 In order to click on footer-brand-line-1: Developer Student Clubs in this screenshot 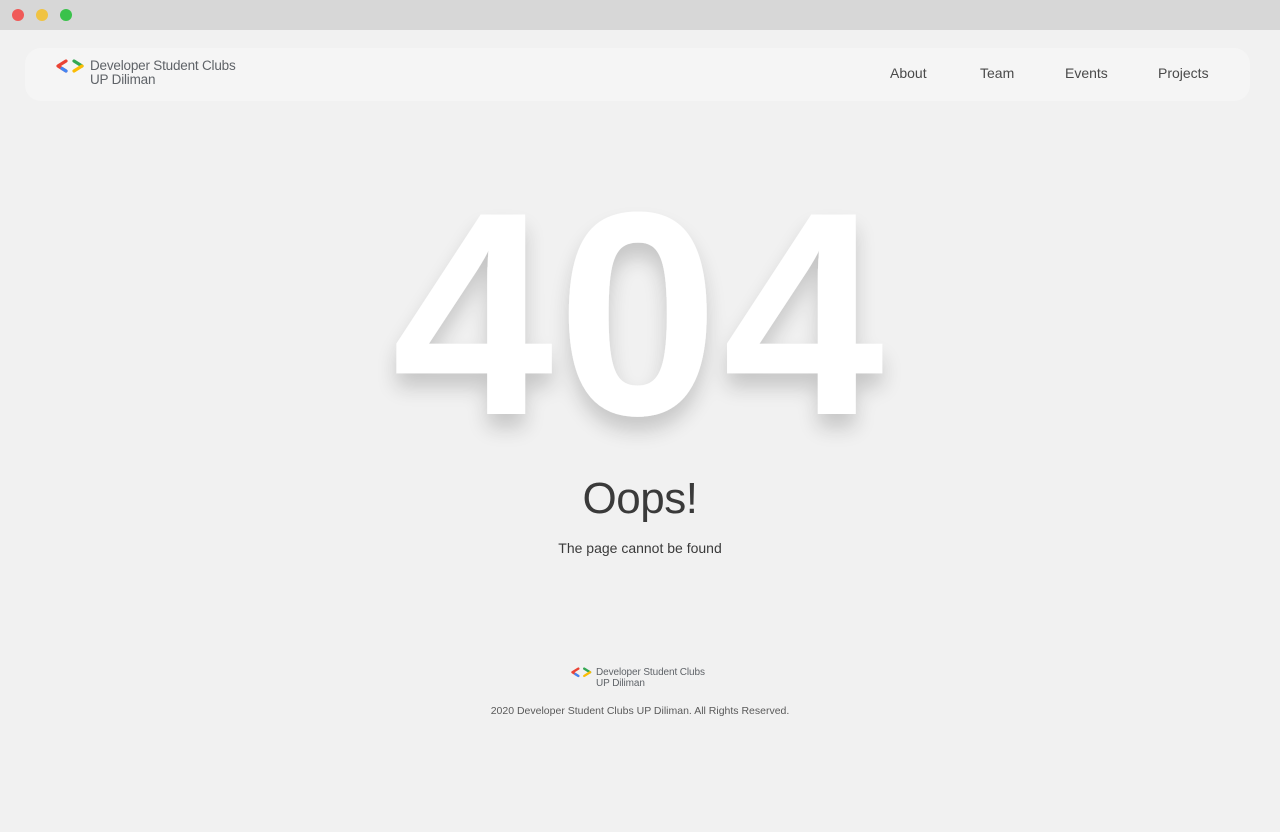, I will do `click(650, 672)`.